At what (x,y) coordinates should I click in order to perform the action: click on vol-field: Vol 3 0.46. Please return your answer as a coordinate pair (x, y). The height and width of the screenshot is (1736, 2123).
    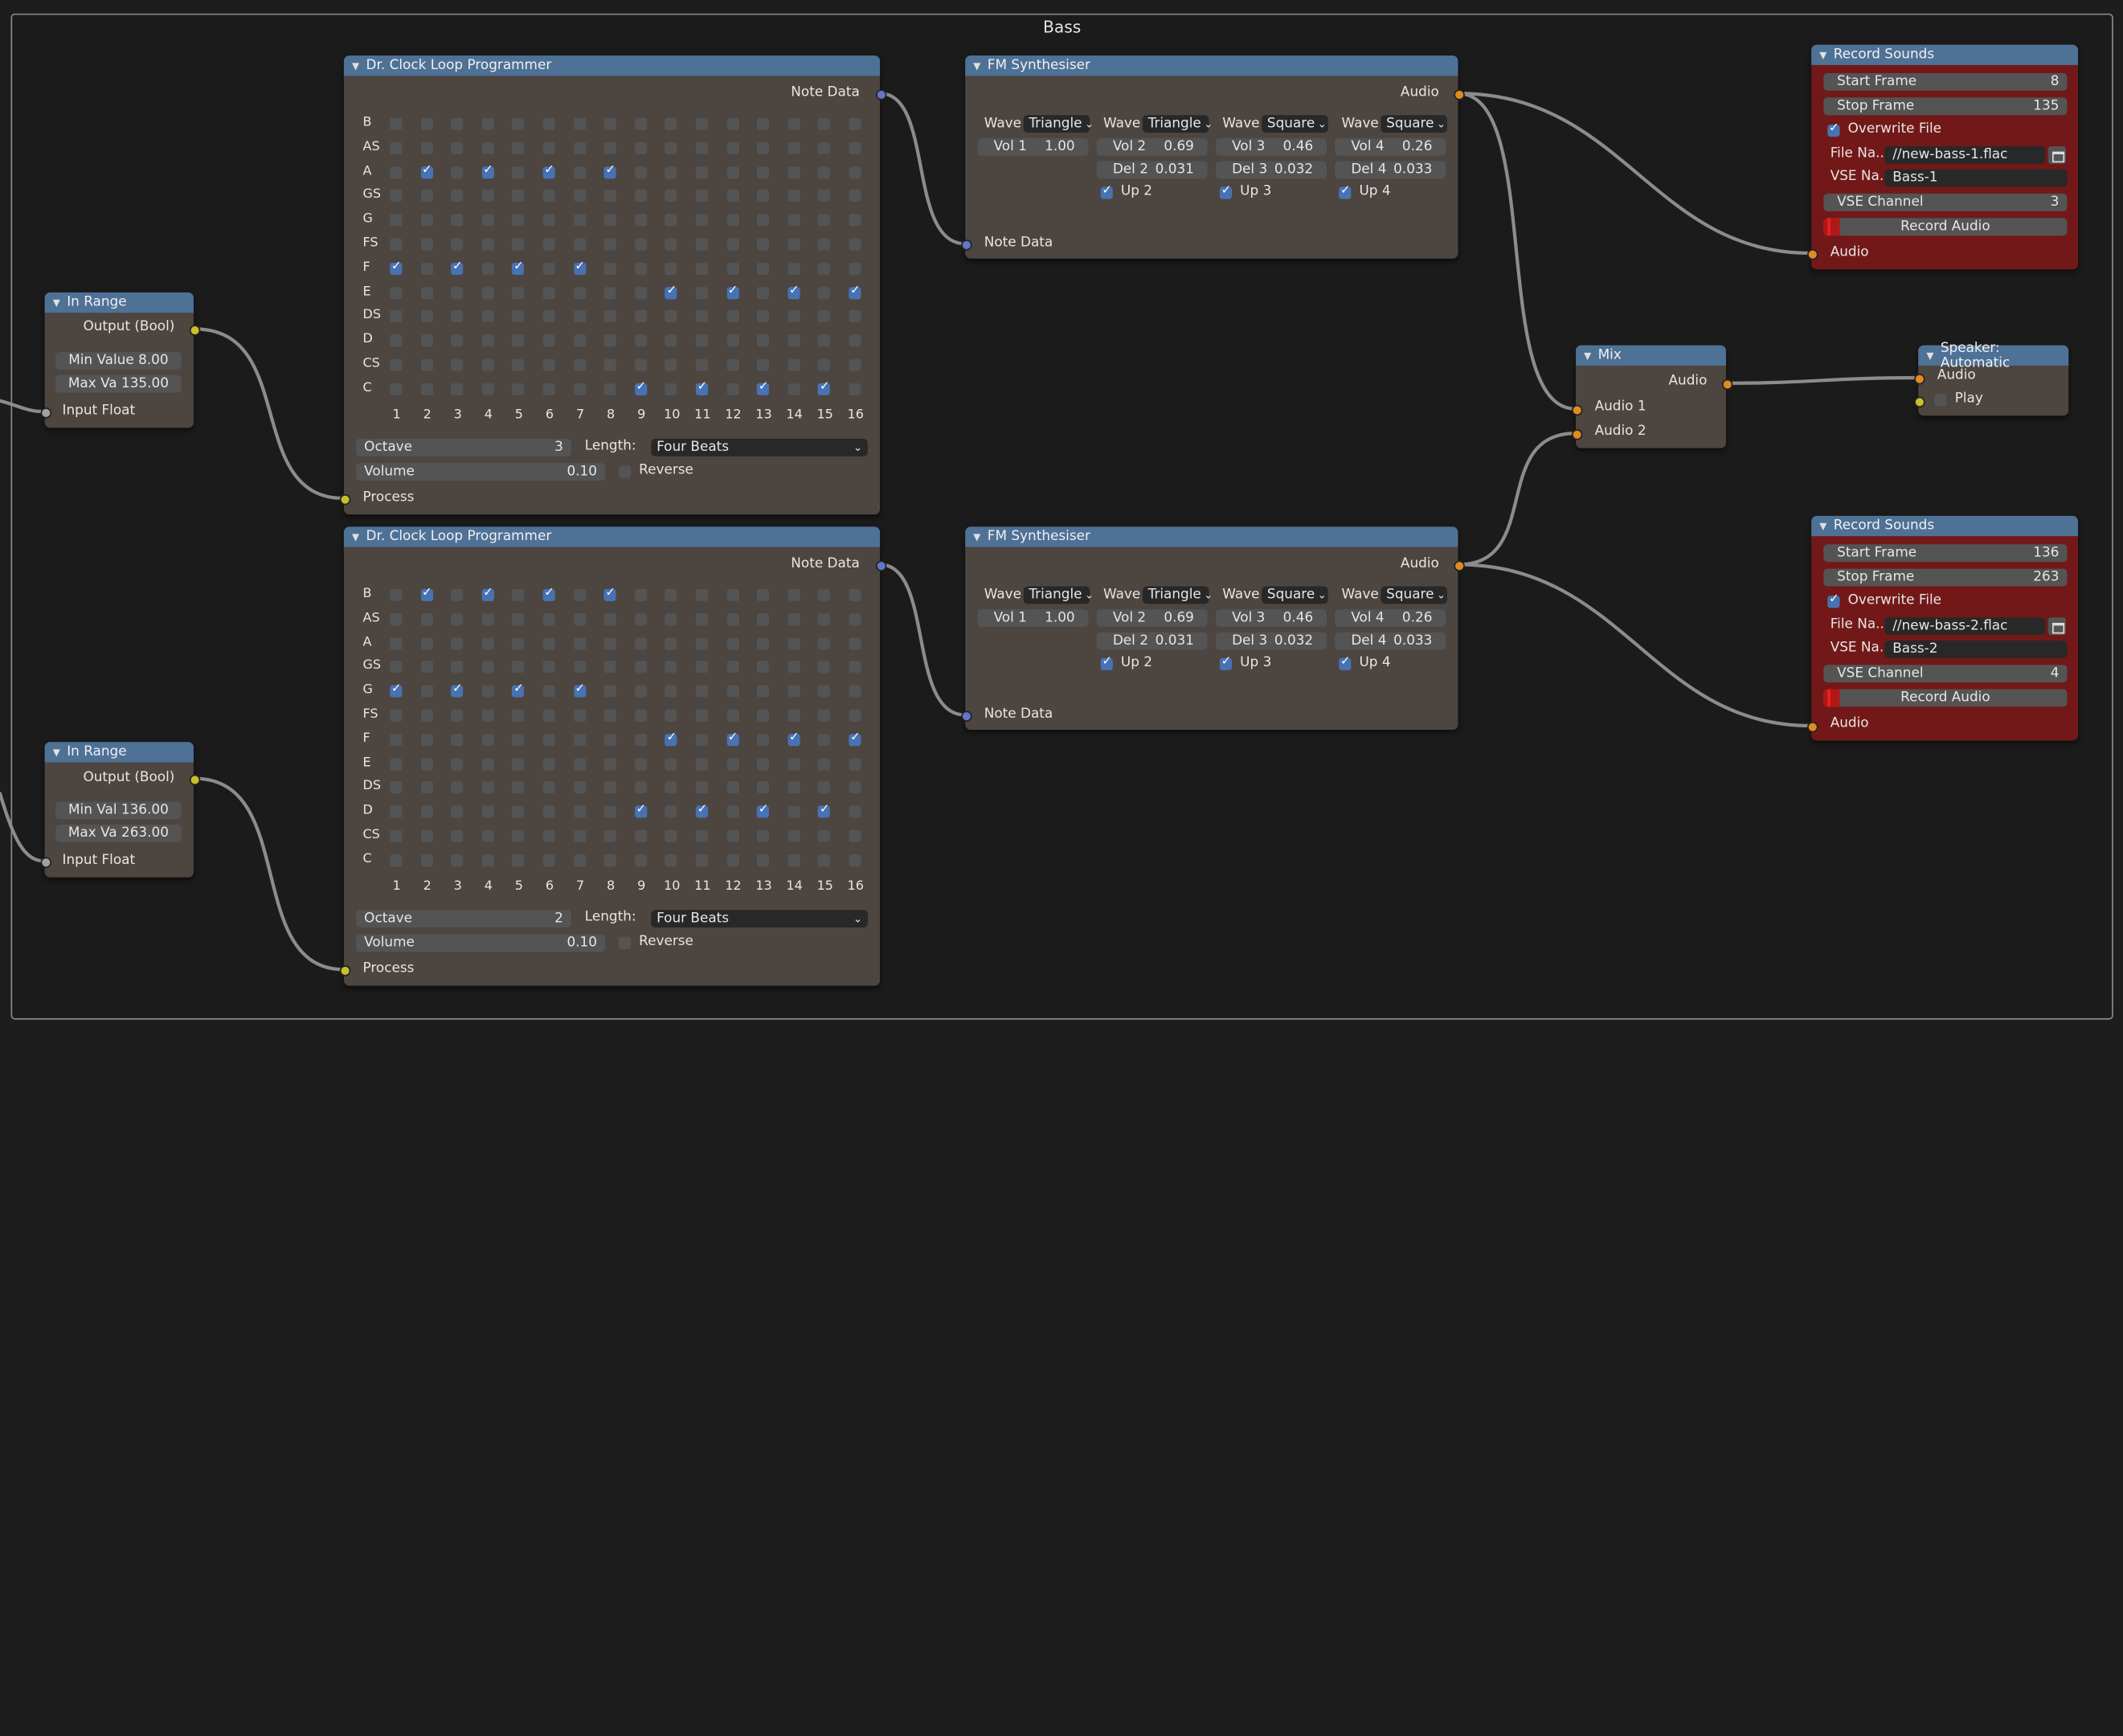
    Looking at the image, I should click on (1271, 146).